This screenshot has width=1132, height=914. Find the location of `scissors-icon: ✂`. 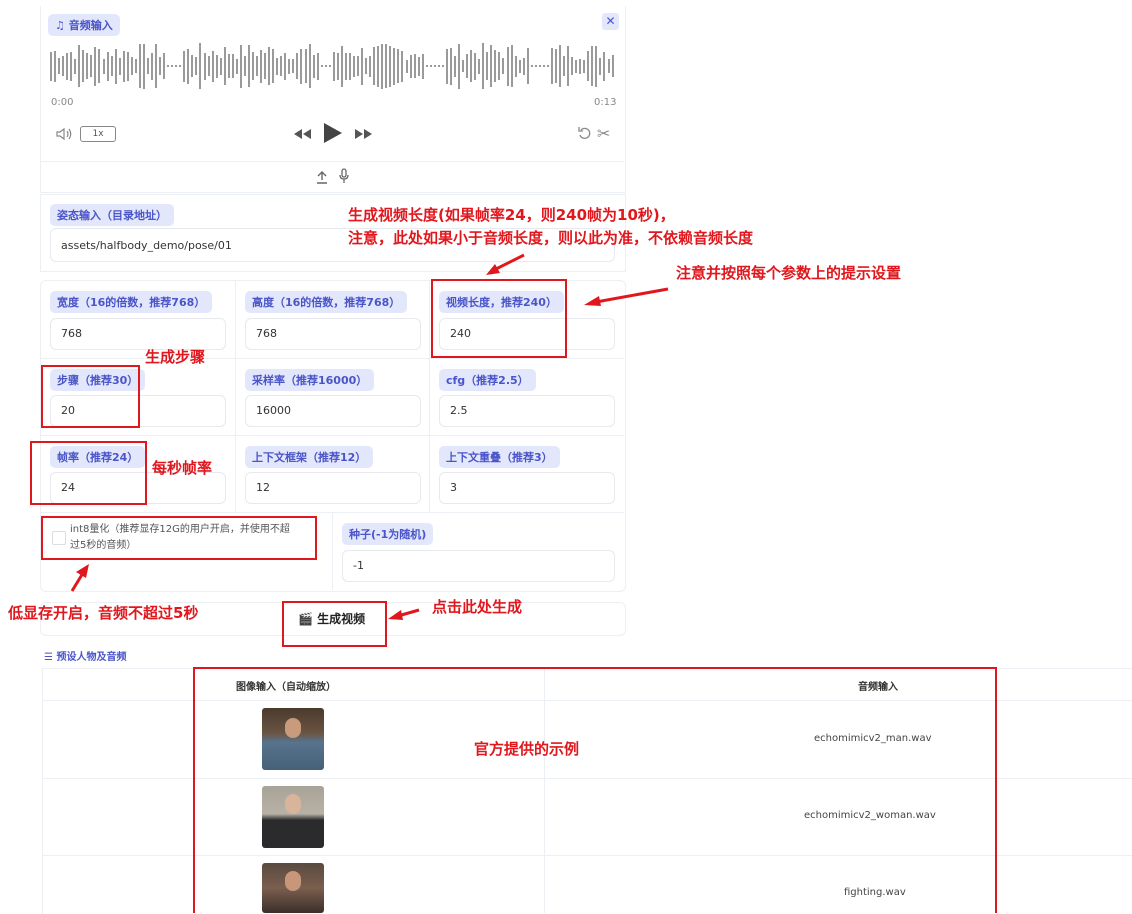

scissors-icon: ✂ is located at coordinates (603, 133).